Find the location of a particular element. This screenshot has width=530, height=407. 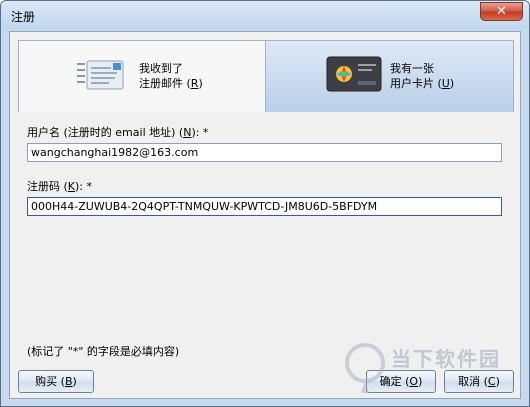

buy-button: 购买 (B) is located at coordinates (56, 381).